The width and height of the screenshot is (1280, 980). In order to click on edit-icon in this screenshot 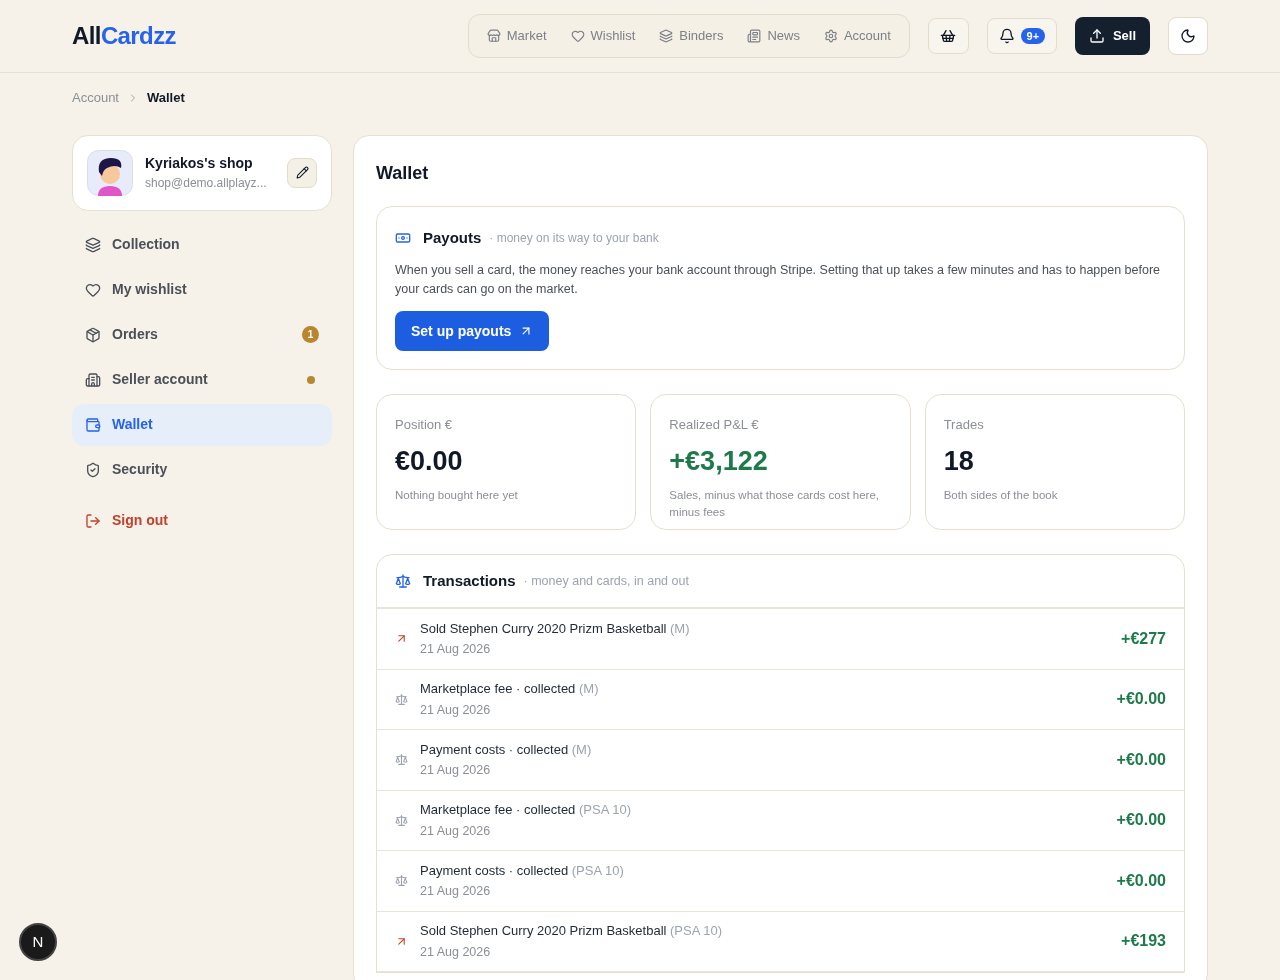, I will do `click(302, 172)`.